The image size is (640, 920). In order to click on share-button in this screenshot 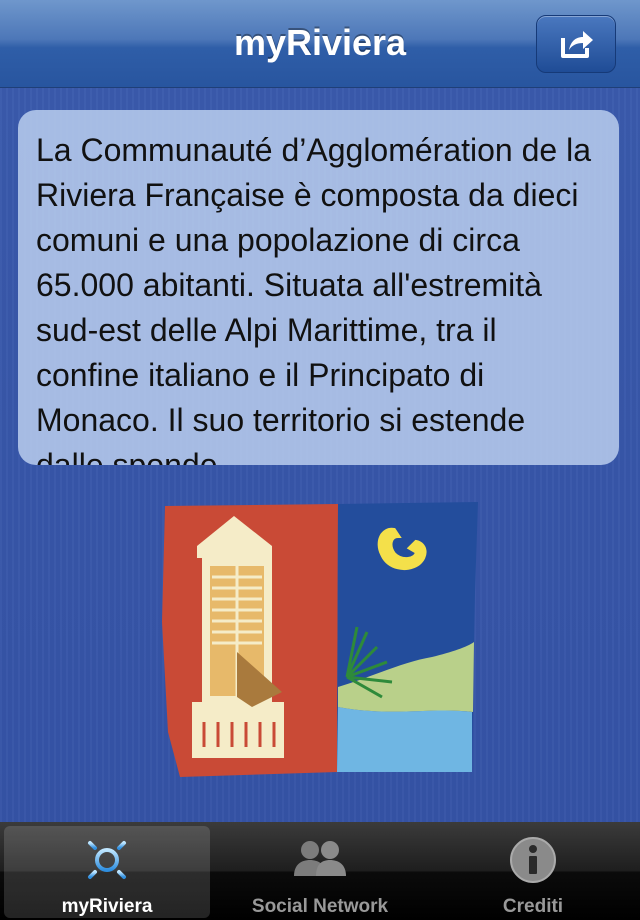, I will do `click(576, 44)`.